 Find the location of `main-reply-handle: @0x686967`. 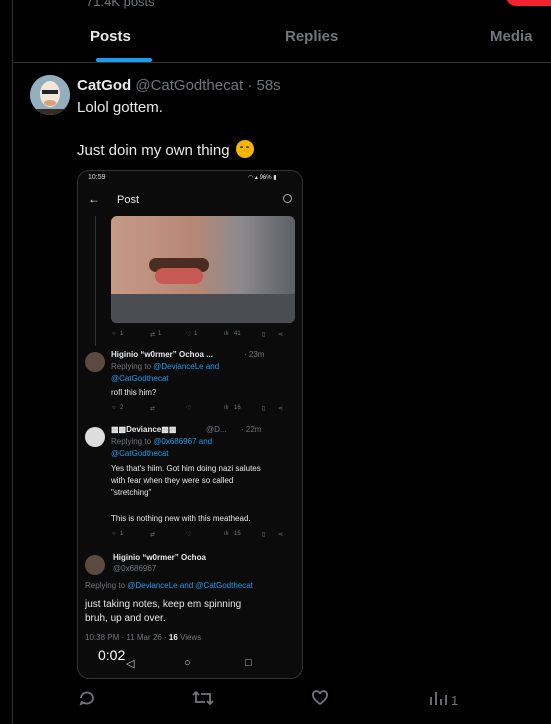

main-reply-handle: @0x686967 is located at coordinates (135, 568).